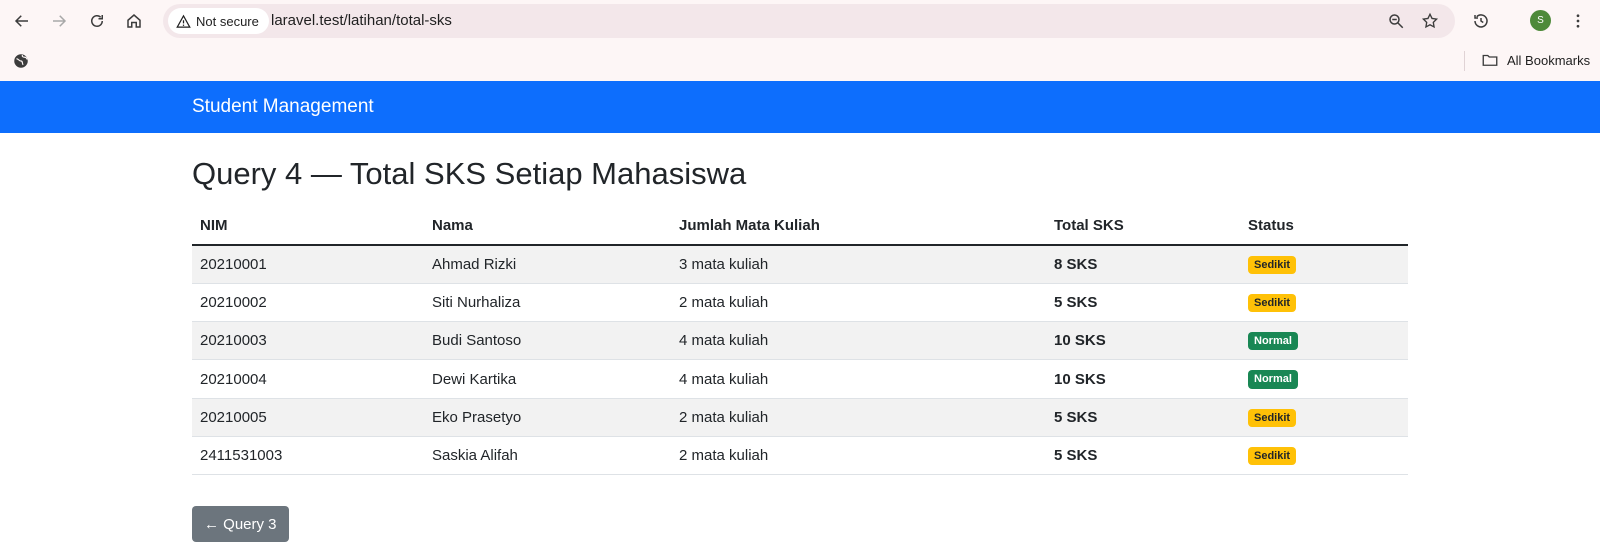 The width and height of the screenshot is (1600, 555). What do you see at coordinates (1143, 226) in the screenshot?
I see `header-total: Total SKS` at bounding box center [1143, 226].